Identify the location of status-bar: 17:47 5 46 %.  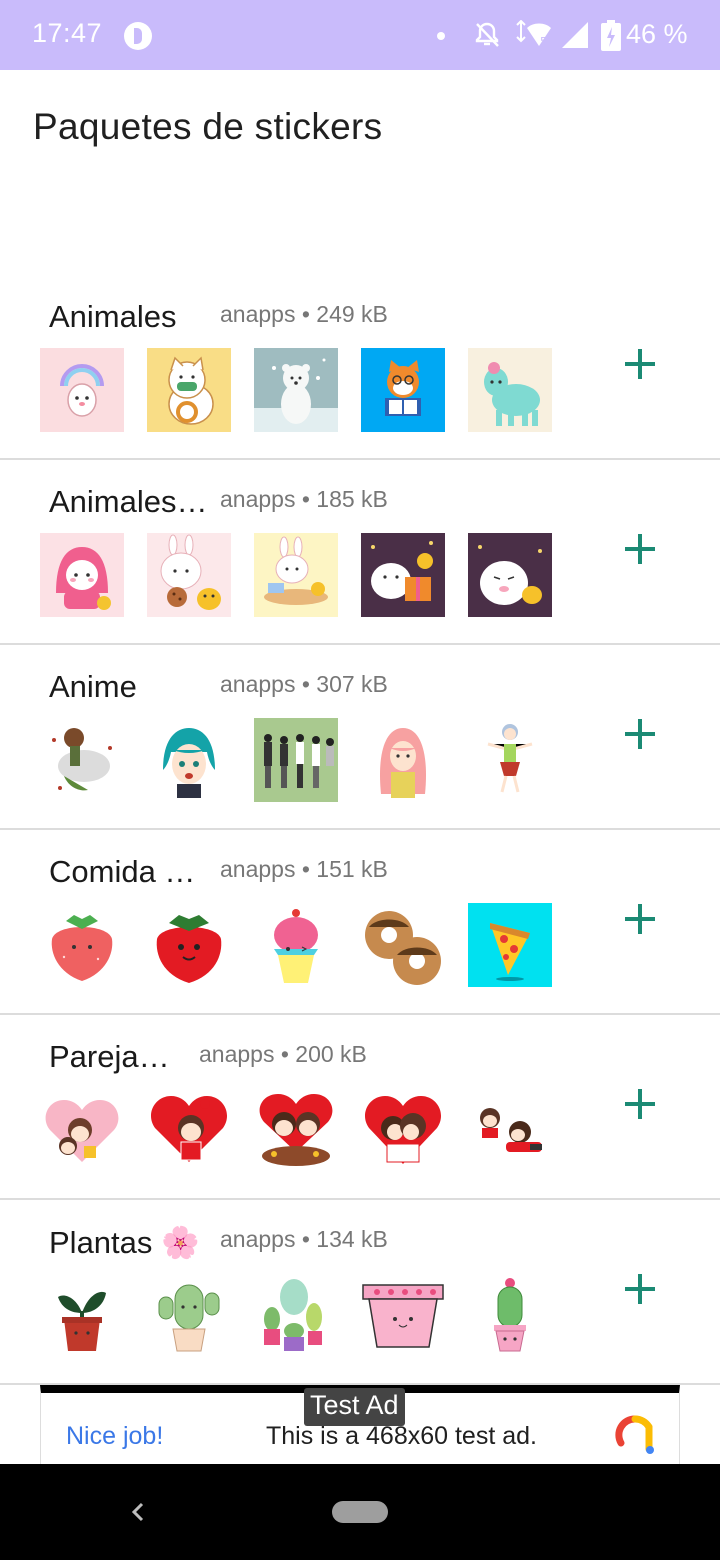
(360, 35).